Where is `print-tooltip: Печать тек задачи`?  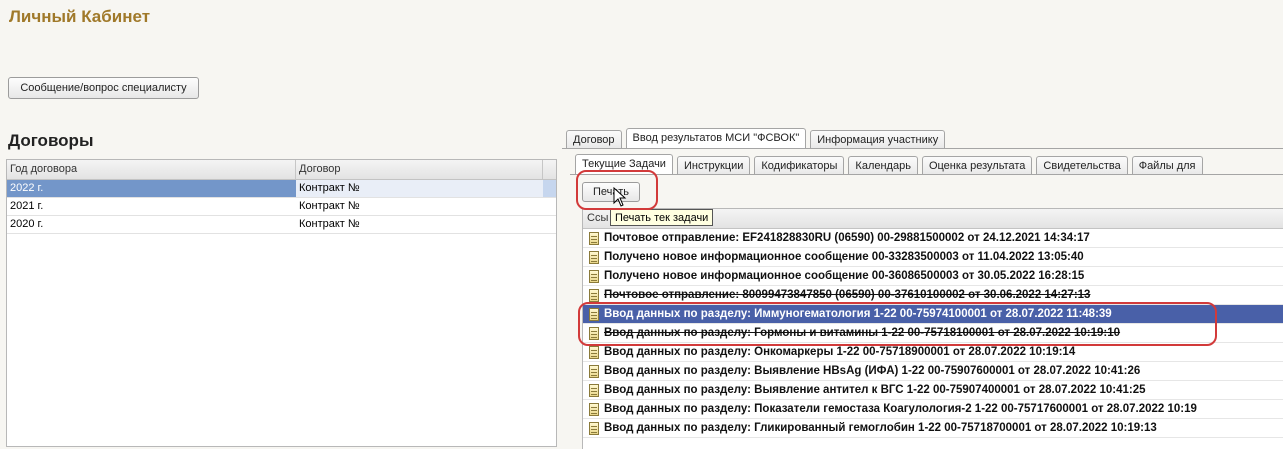 print-tooltip: Печать тек задачи is located at coordinates (662, 217).